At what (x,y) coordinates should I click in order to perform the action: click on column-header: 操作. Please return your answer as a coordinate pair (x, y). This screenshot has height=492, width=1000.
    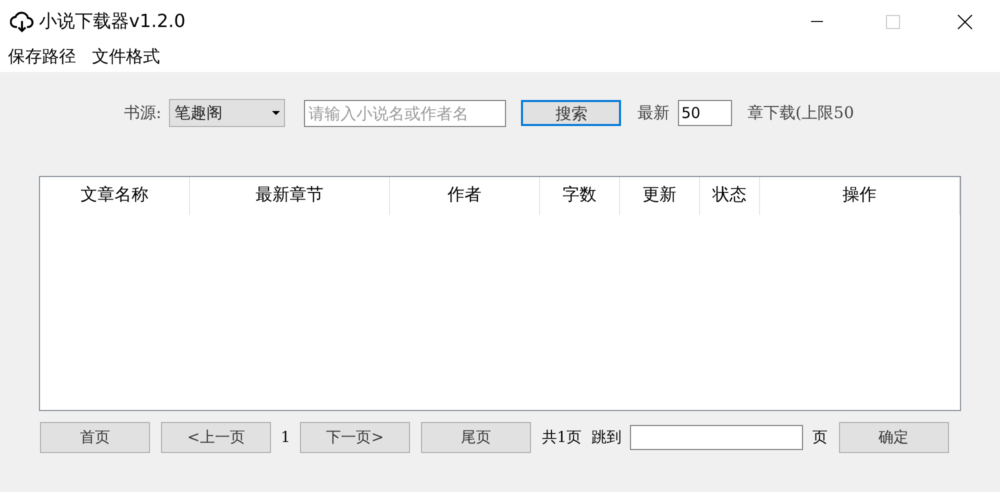
    Looking at the image, I should click on (860, 196).